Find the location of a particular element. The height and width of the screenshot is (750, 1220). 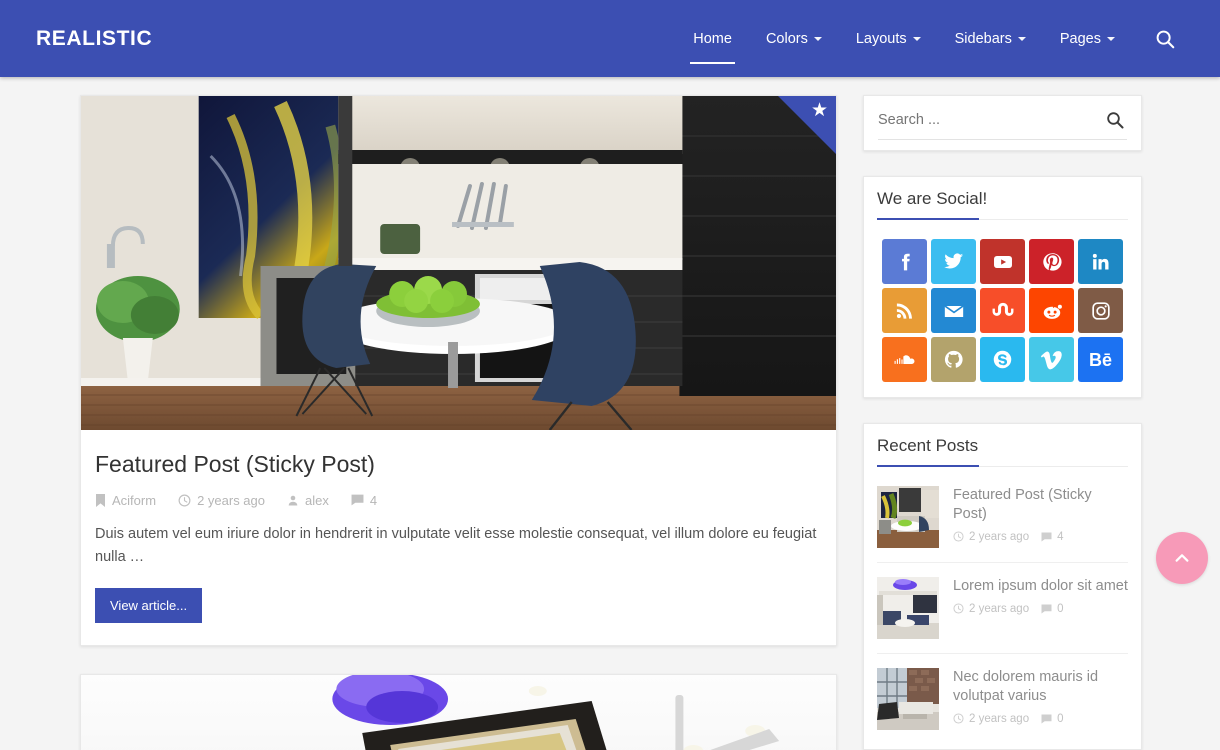

recent-post-title: Lorem ipsum dolor sit amet is located at coordinates (1040, 586).